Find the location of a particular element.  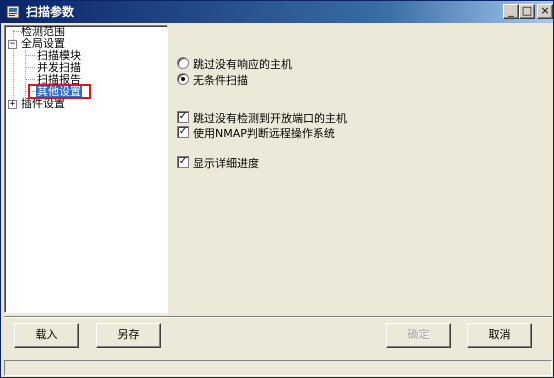

checkbox-use-nmap-os: ✓ is located at coordinates (183, 132).